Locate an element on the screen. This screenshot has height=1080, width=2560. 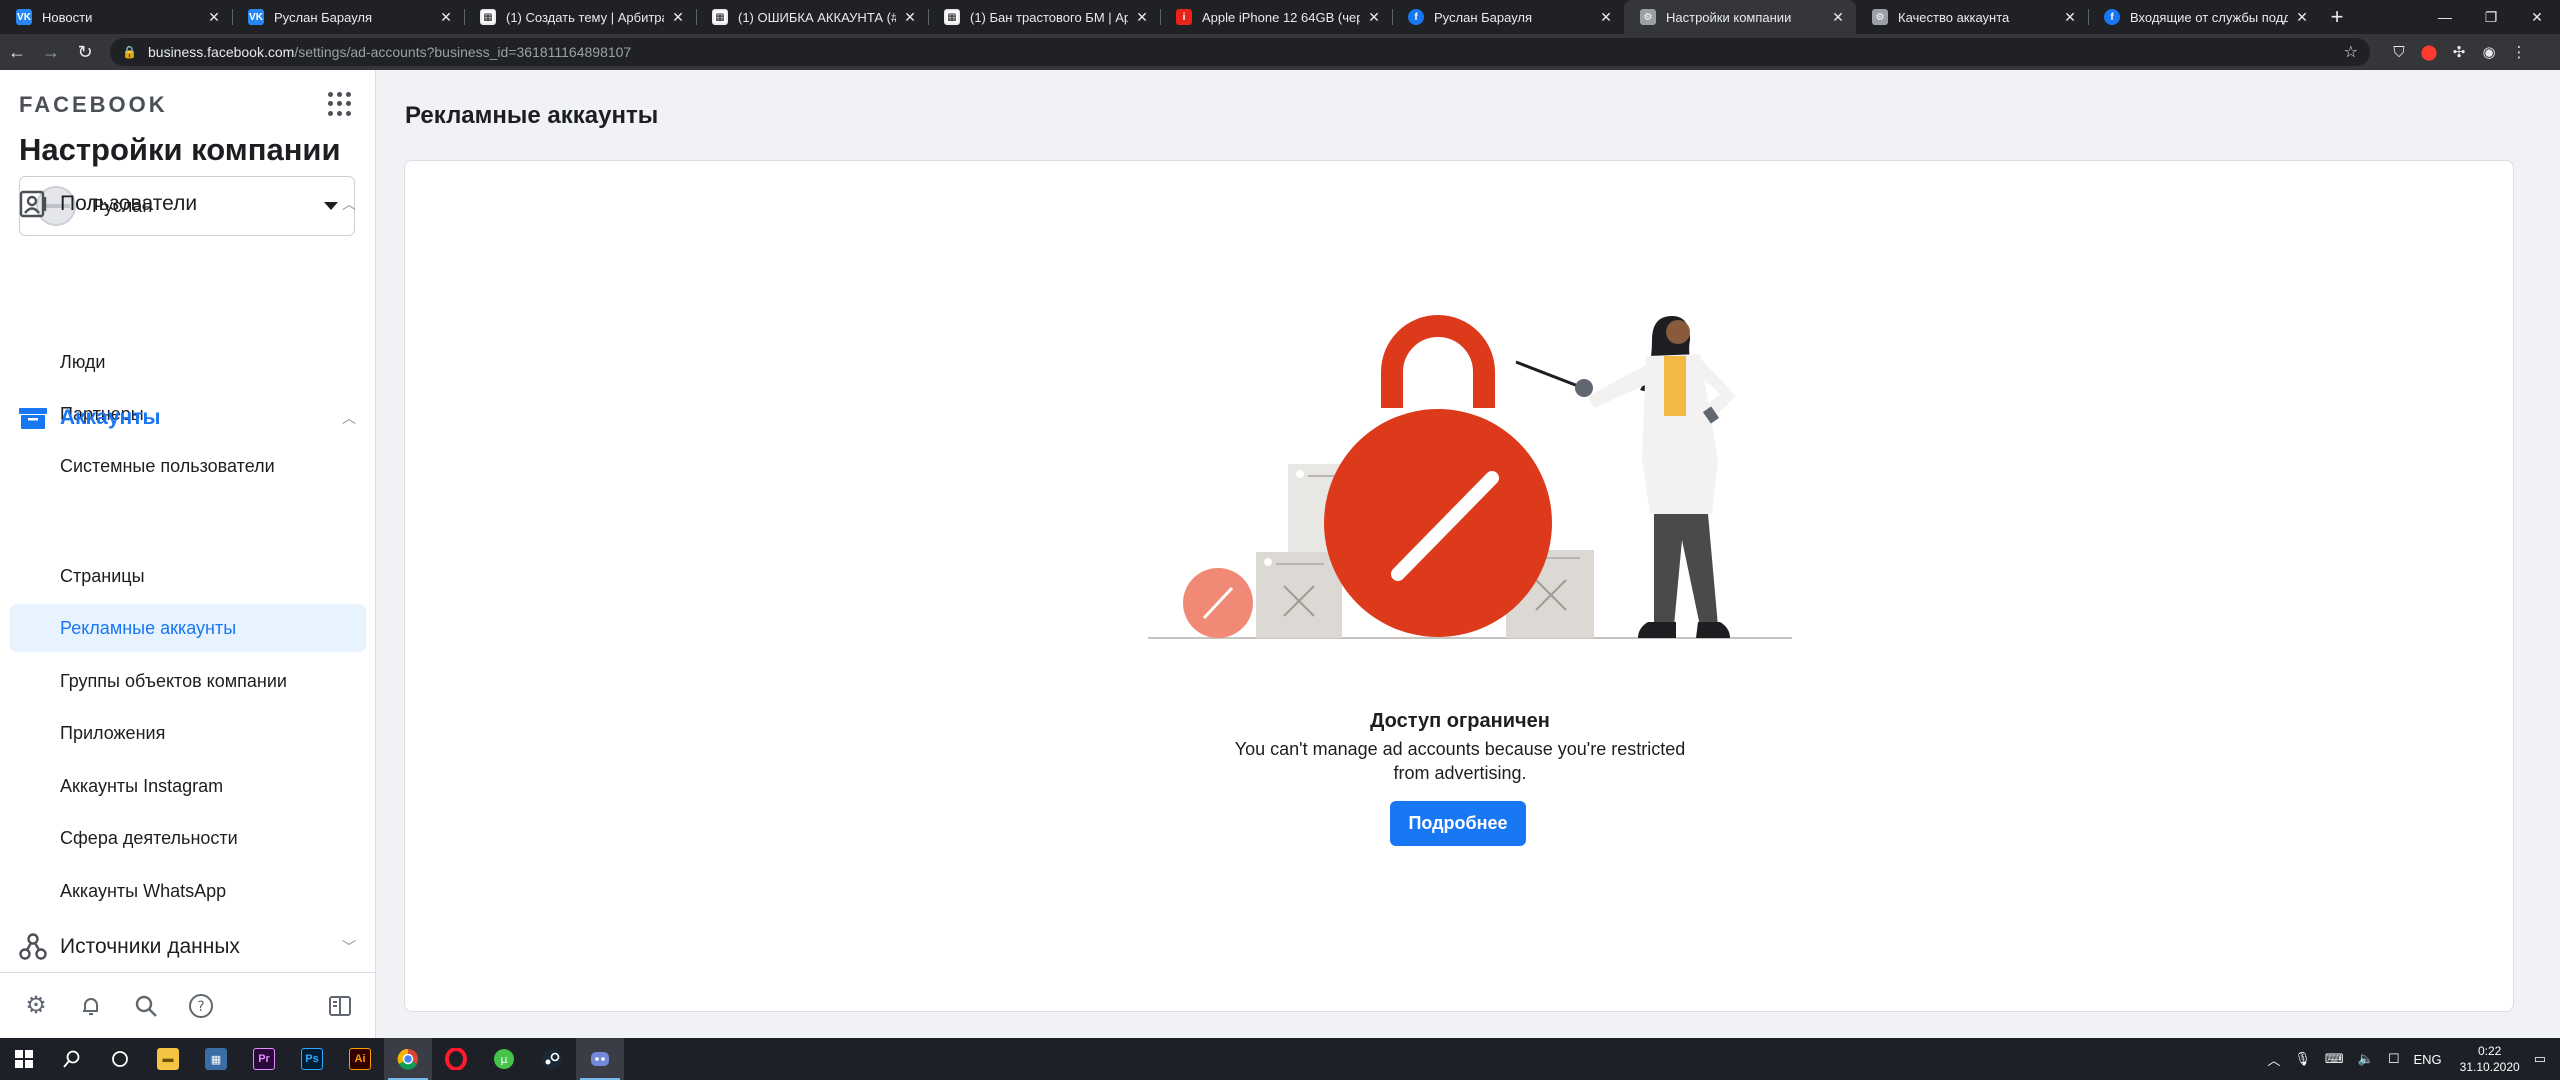
browser-tab: i Apple iPhone 12 64GB (черный ✕ is located at coordinates (1276, 17).